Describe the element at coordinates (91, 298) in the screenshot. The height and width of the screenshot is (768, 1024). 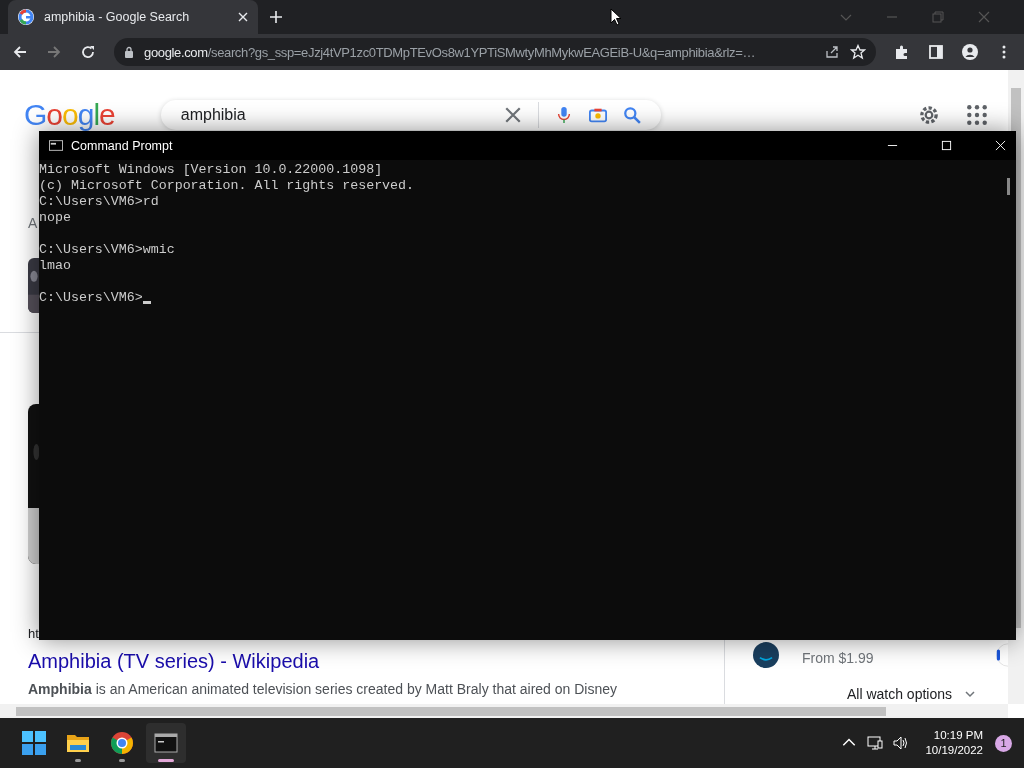
I see `console-prompt: C:\Users\VM6>` at that location.